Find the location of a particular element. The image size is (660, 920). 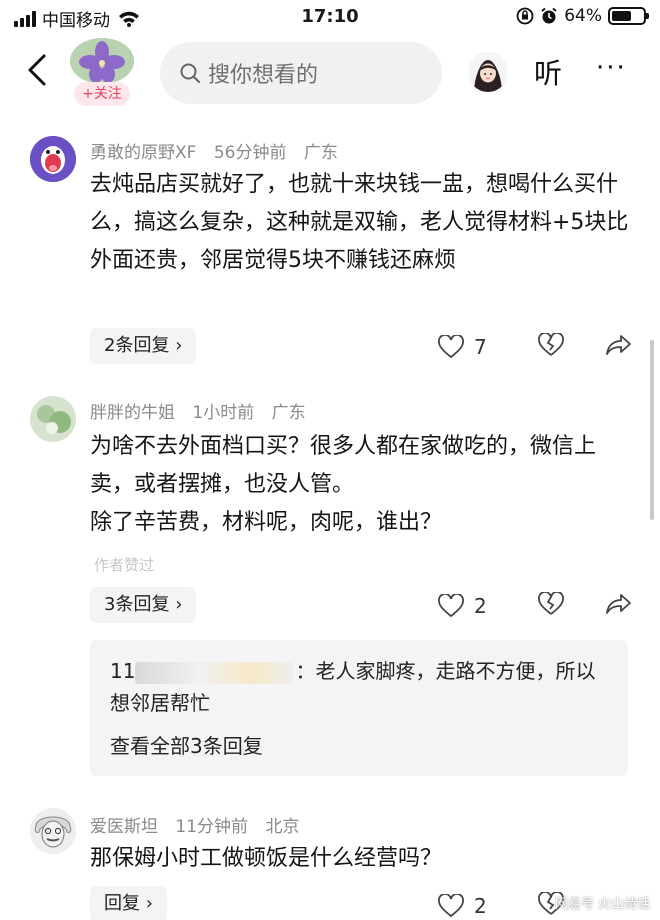

blurred-name is located at coordinates (214, 672).